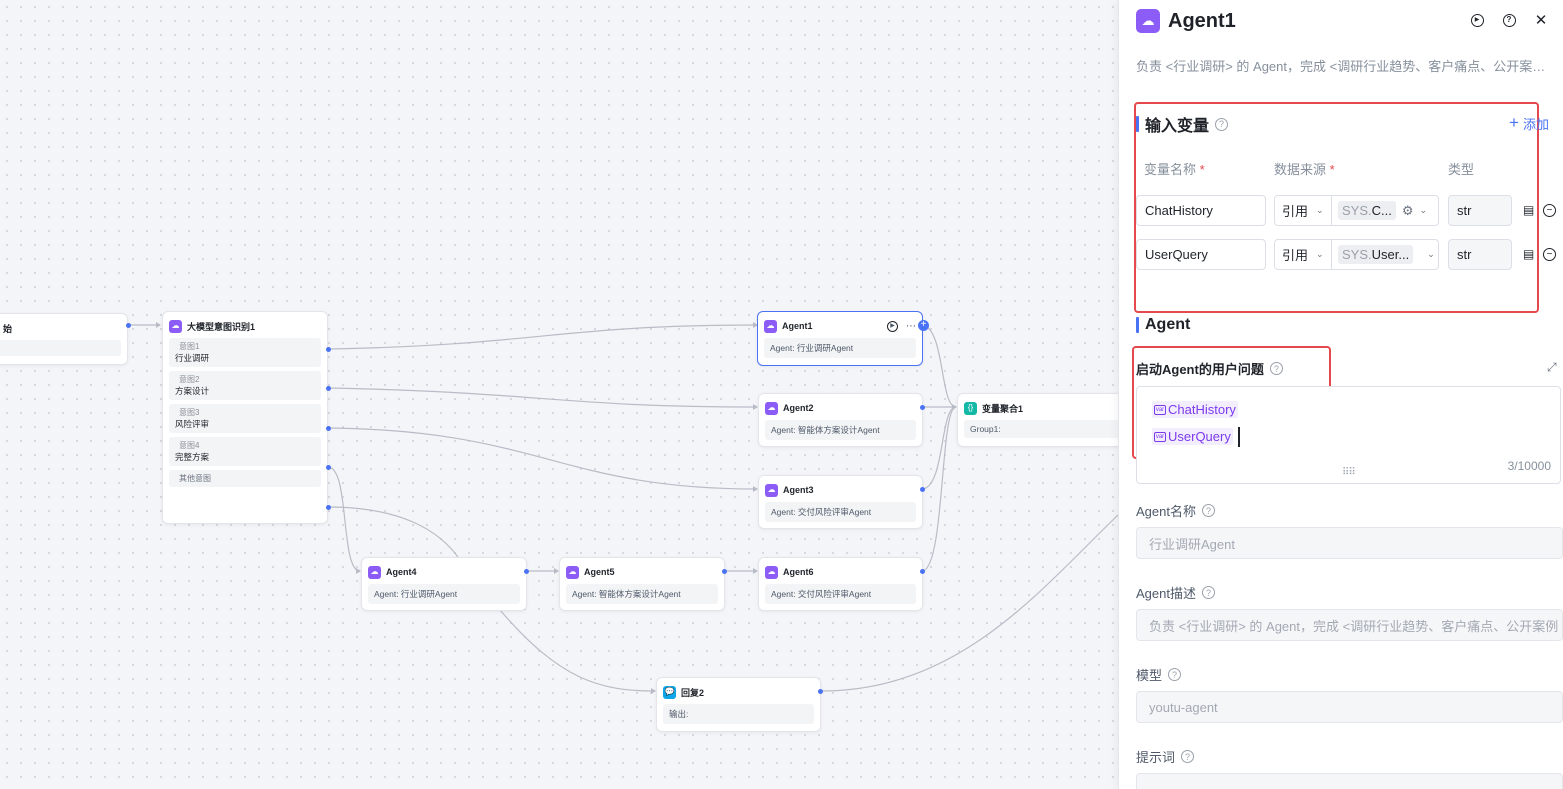 This screenshot has height=789, width=1563. I want to click on panel-actions: ▶ ? ✕, so click(1509, 20).